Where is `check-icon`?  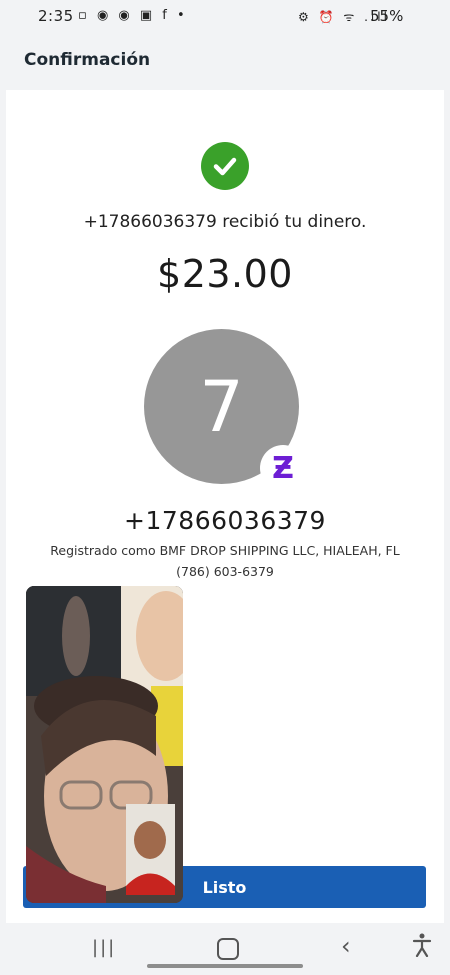
check-icon is located at coordinates (225, 166).